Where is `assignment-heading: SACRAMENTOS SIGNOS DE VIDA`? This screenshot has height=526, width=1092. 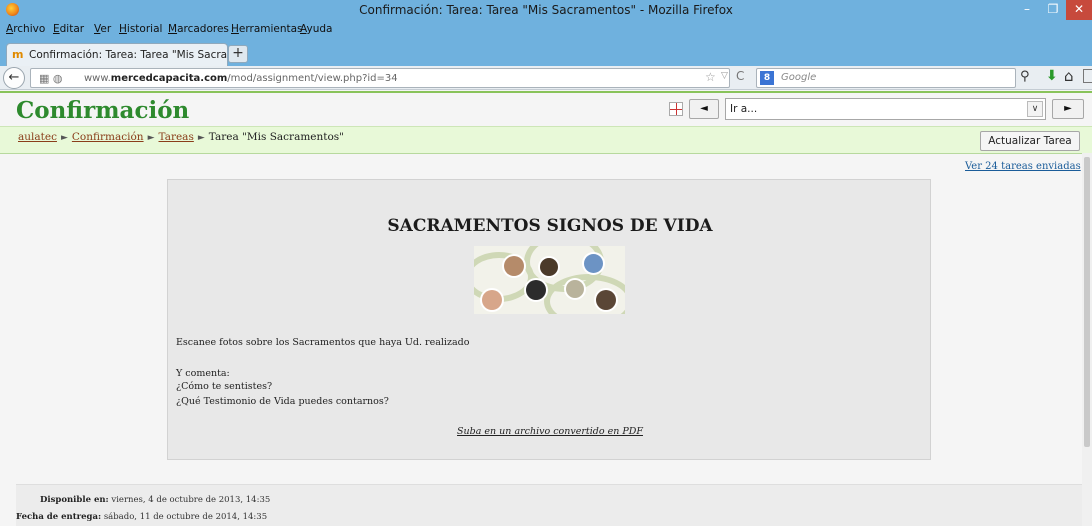
assignment-heading: SACRAMENTOS SIGNOS DE VIDA is located at coordinates (550, 226).